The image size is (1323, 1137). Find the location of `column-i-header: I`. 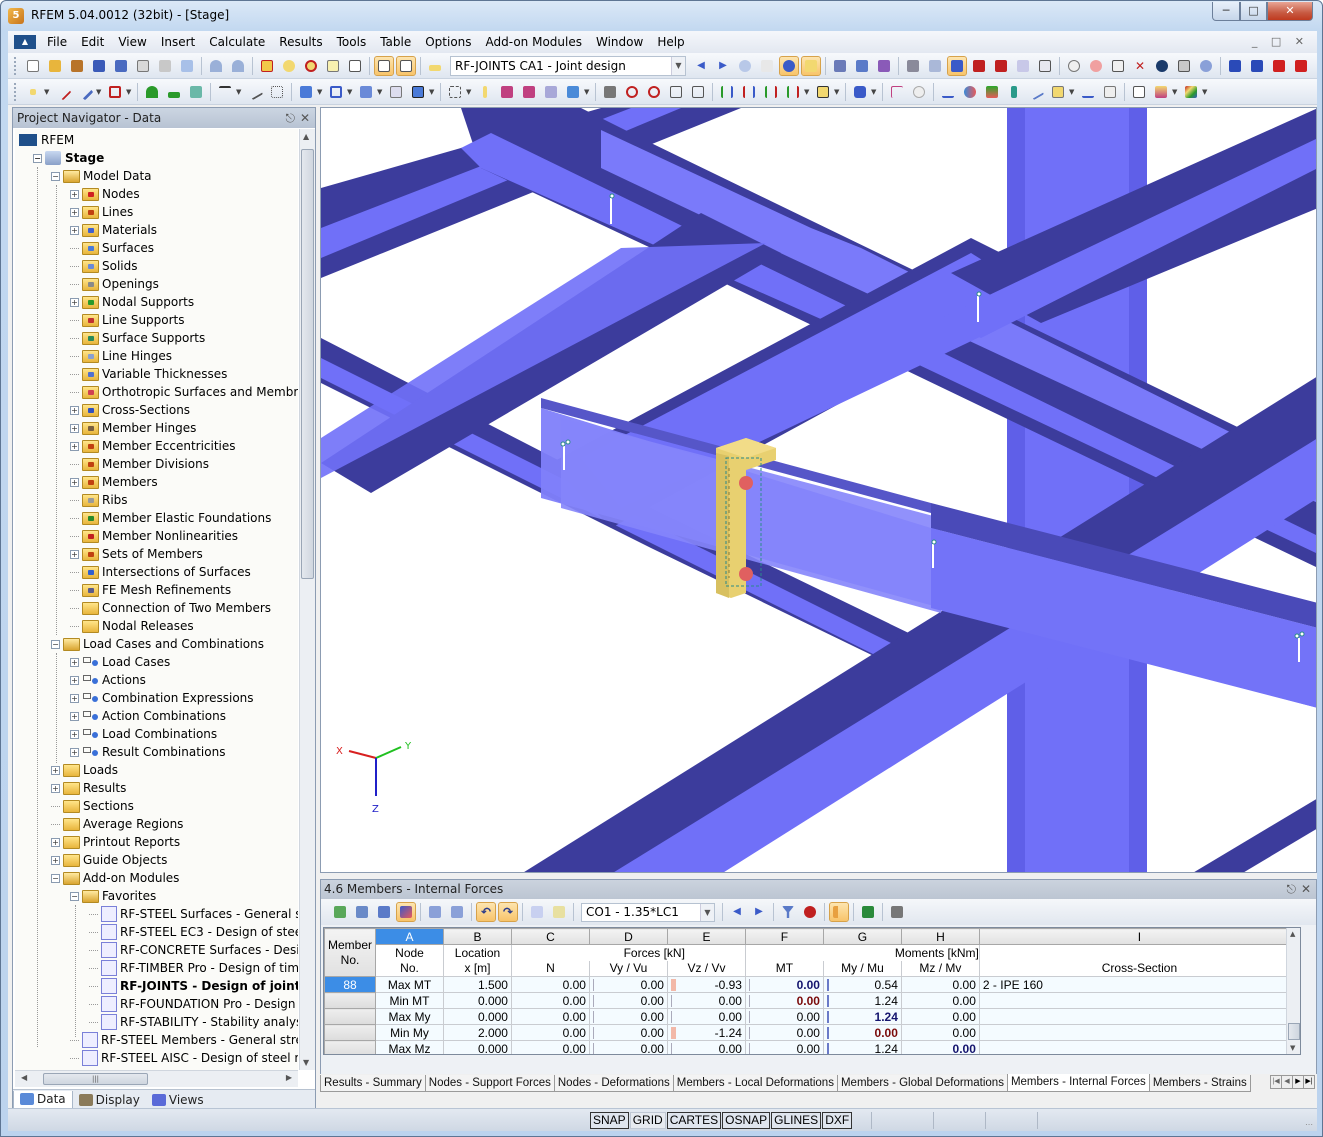

column-i-header: I is located at coordinates (1139, 936).